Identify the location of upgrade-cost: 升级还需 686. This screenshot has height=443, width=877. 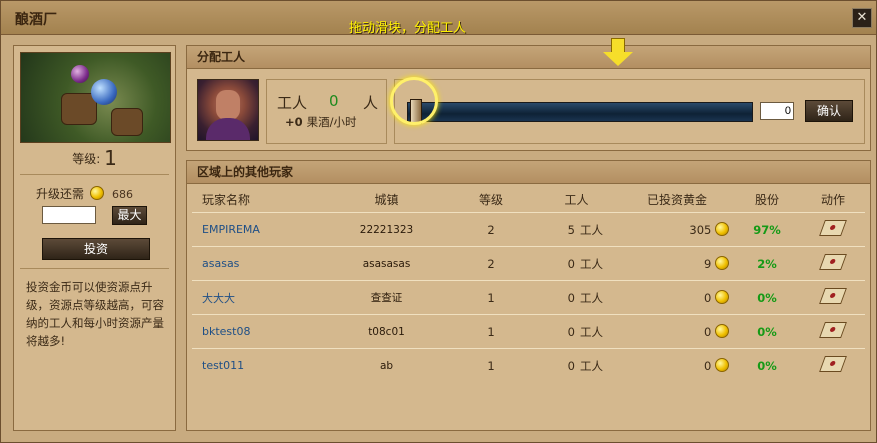
(84, 193).